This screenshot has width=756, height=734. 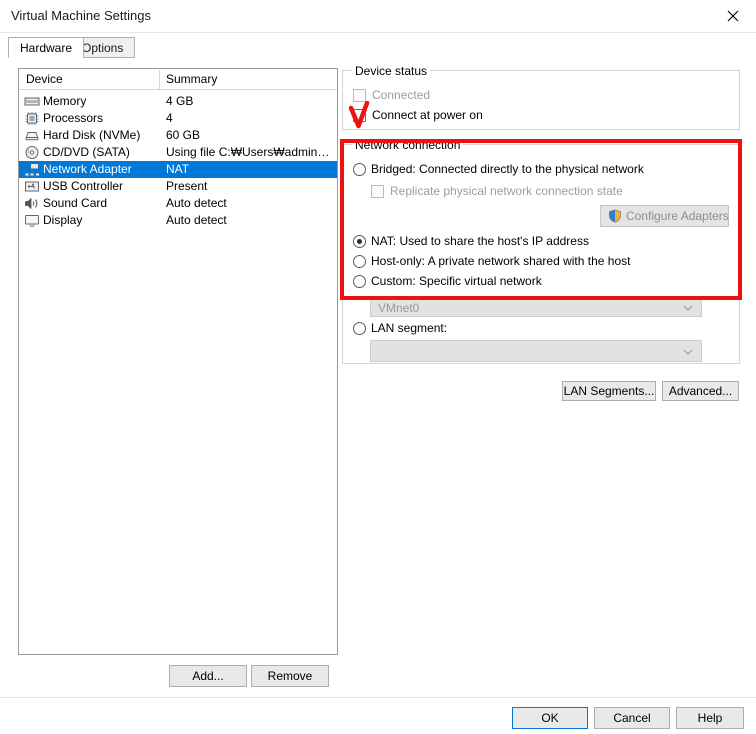 What do you see at coordinates (480, 241) in the screenshot?
I see `radio-nat-label: NAT: Used to share the host's IP address` at bounding box center [480, 241].